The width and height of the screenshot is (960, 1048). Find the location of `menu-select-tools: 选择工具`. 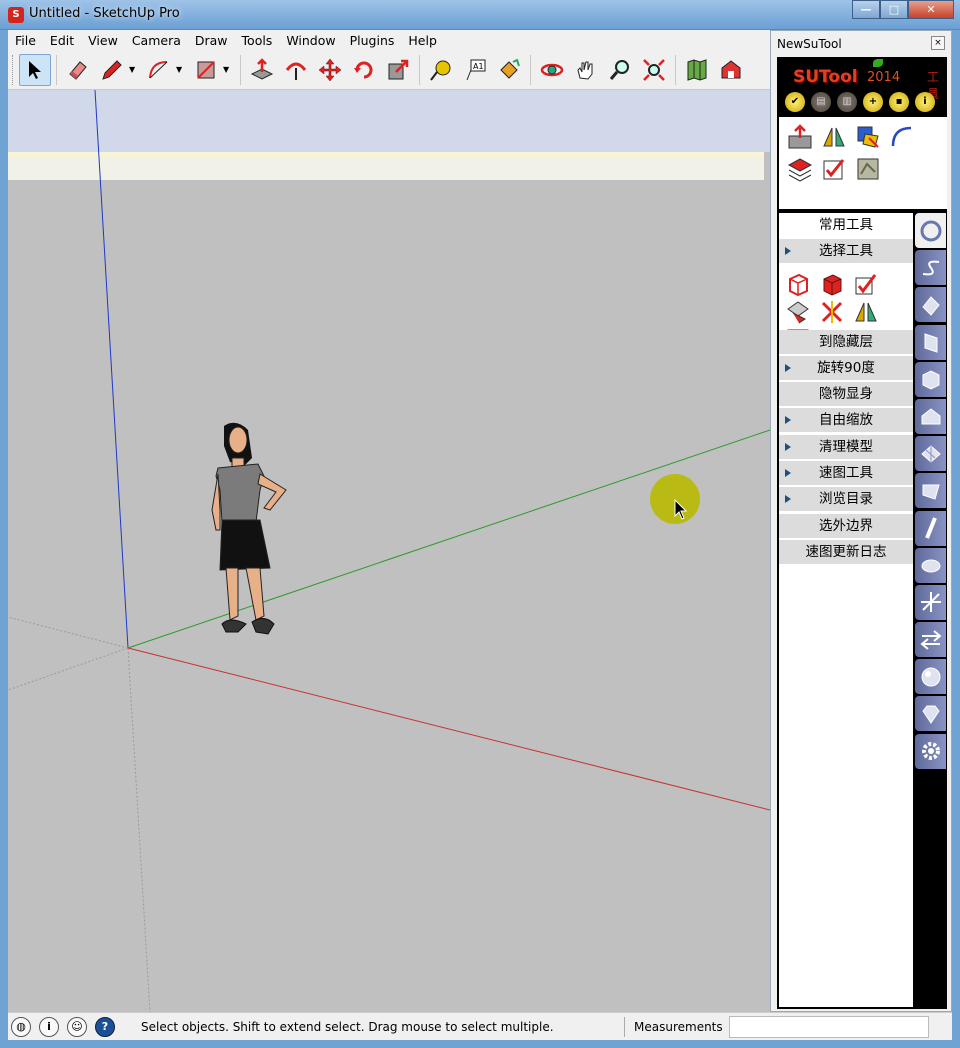

menu-select-tools: 选择工具 is located at coordinates (846, 251).